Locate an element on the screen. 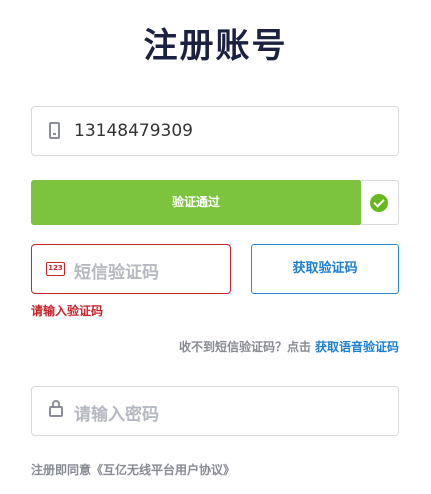 Image resolution: width=431 pixels, height=494 pixels. sms-code-error: 请输入验证码 is located at coordinates (67, 311).